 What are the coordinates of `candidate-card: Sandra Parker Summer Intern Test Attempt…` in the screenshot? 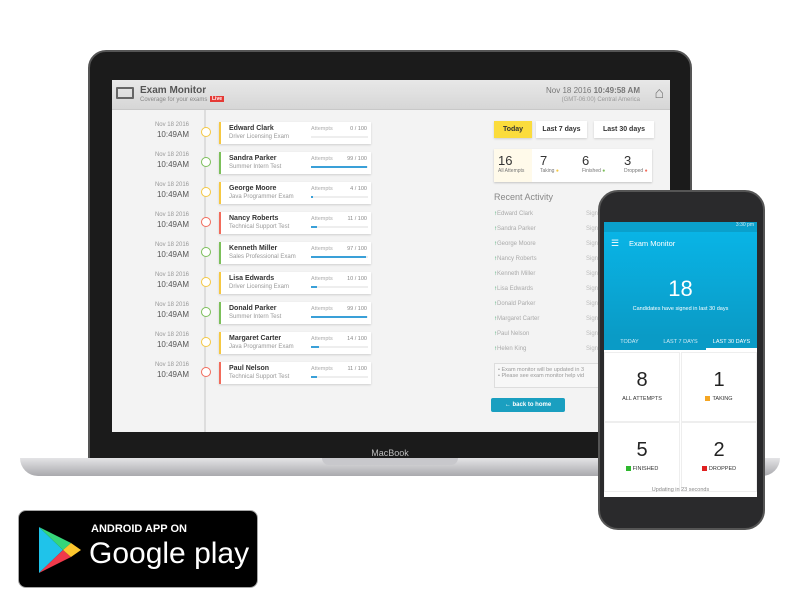 It's located at (295, 163).